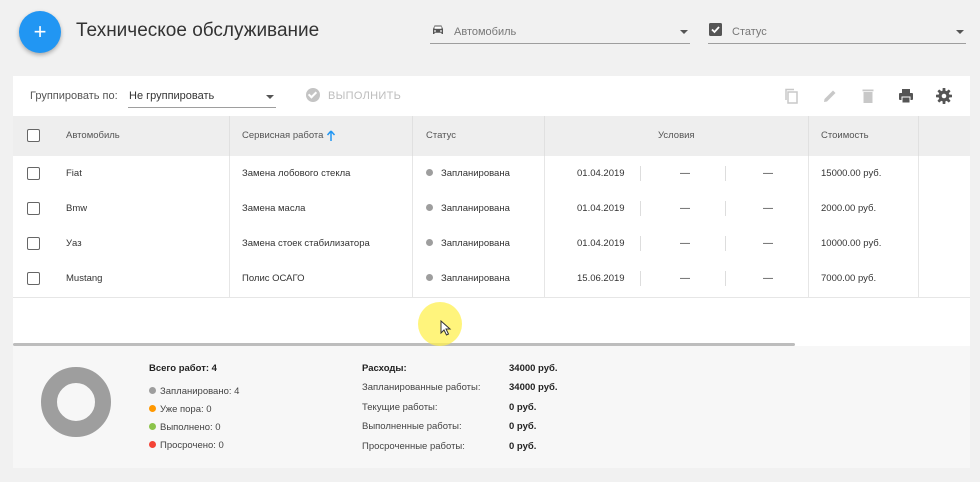  What do you see at coordinates (446, 328) in the screenshot?
I see `mouse-cursor-icon` at bounding box center [446, 328].